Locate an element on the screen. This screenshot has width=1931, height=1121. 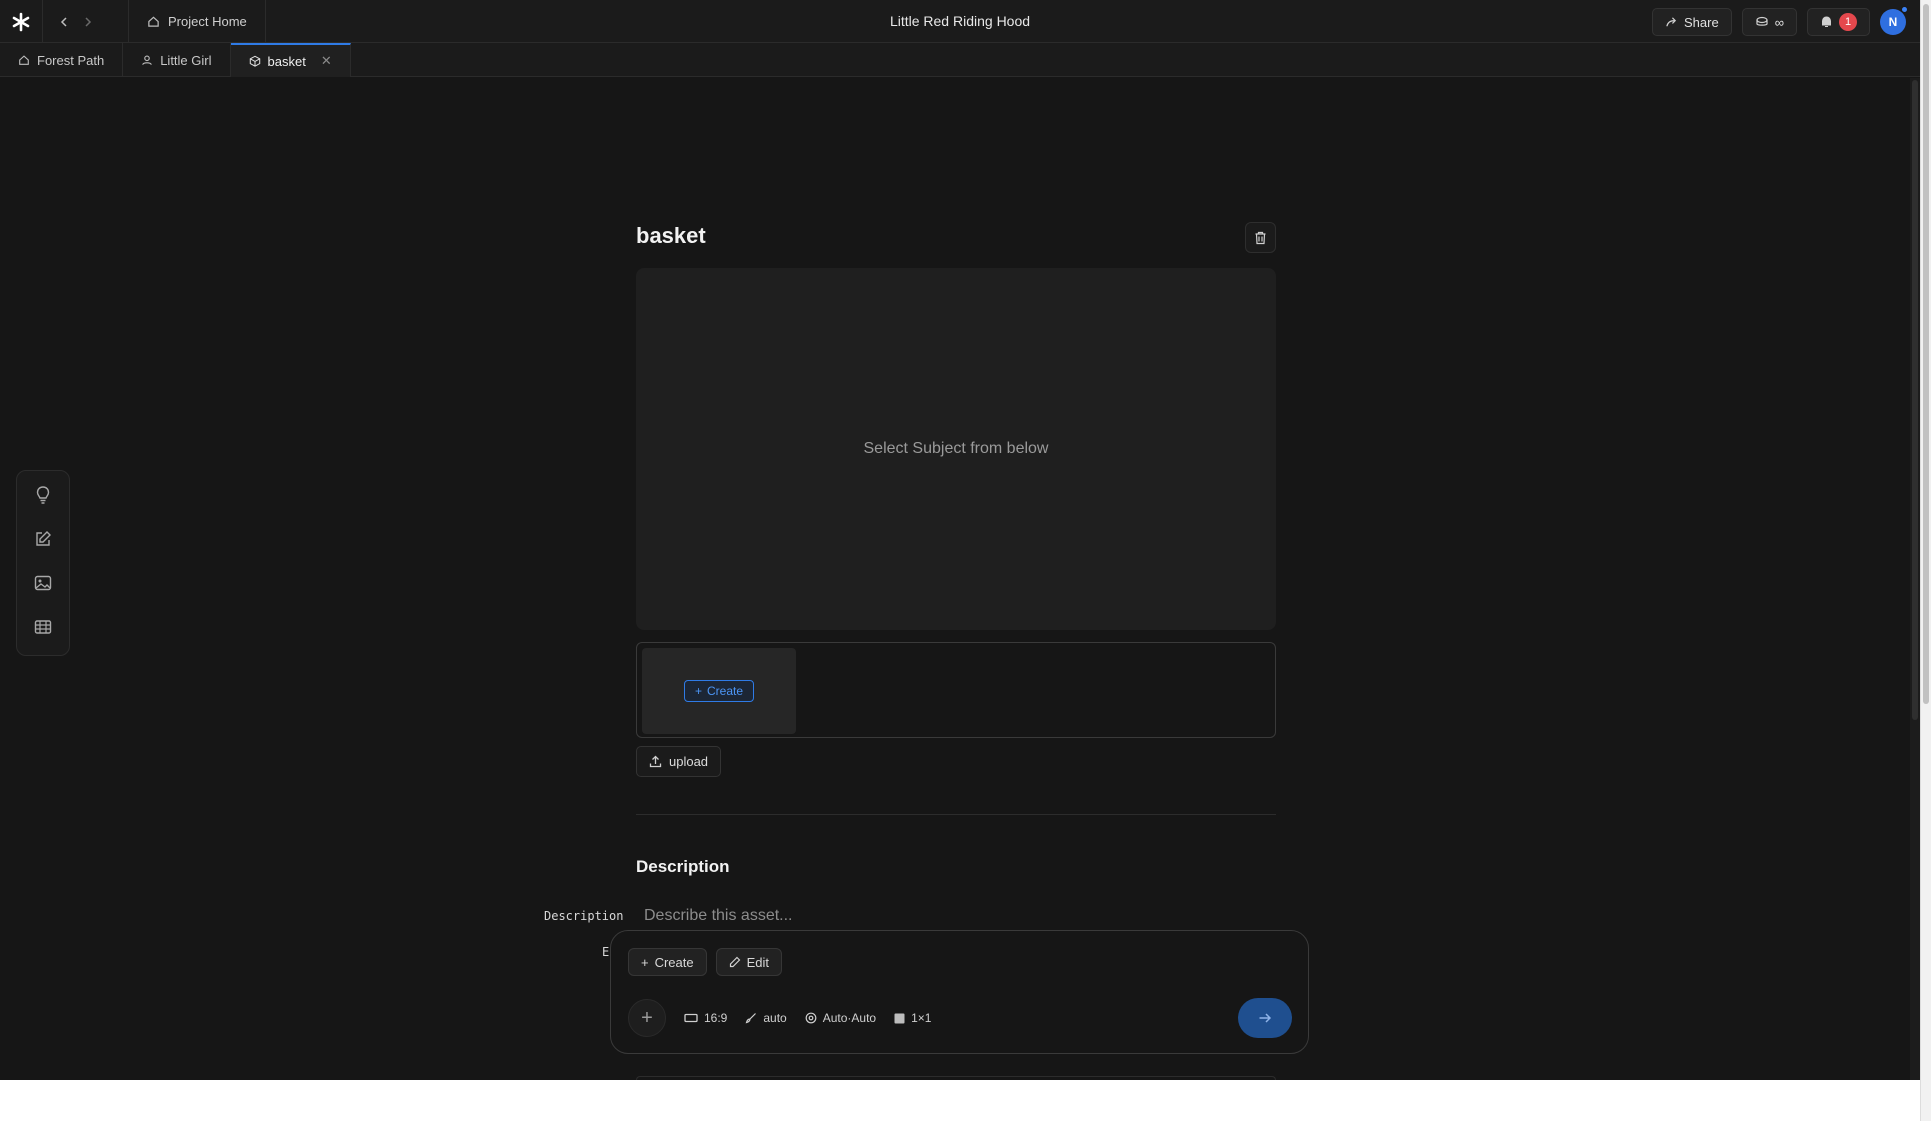
create-subject-card: + Create is located at coordinates (719, 691).